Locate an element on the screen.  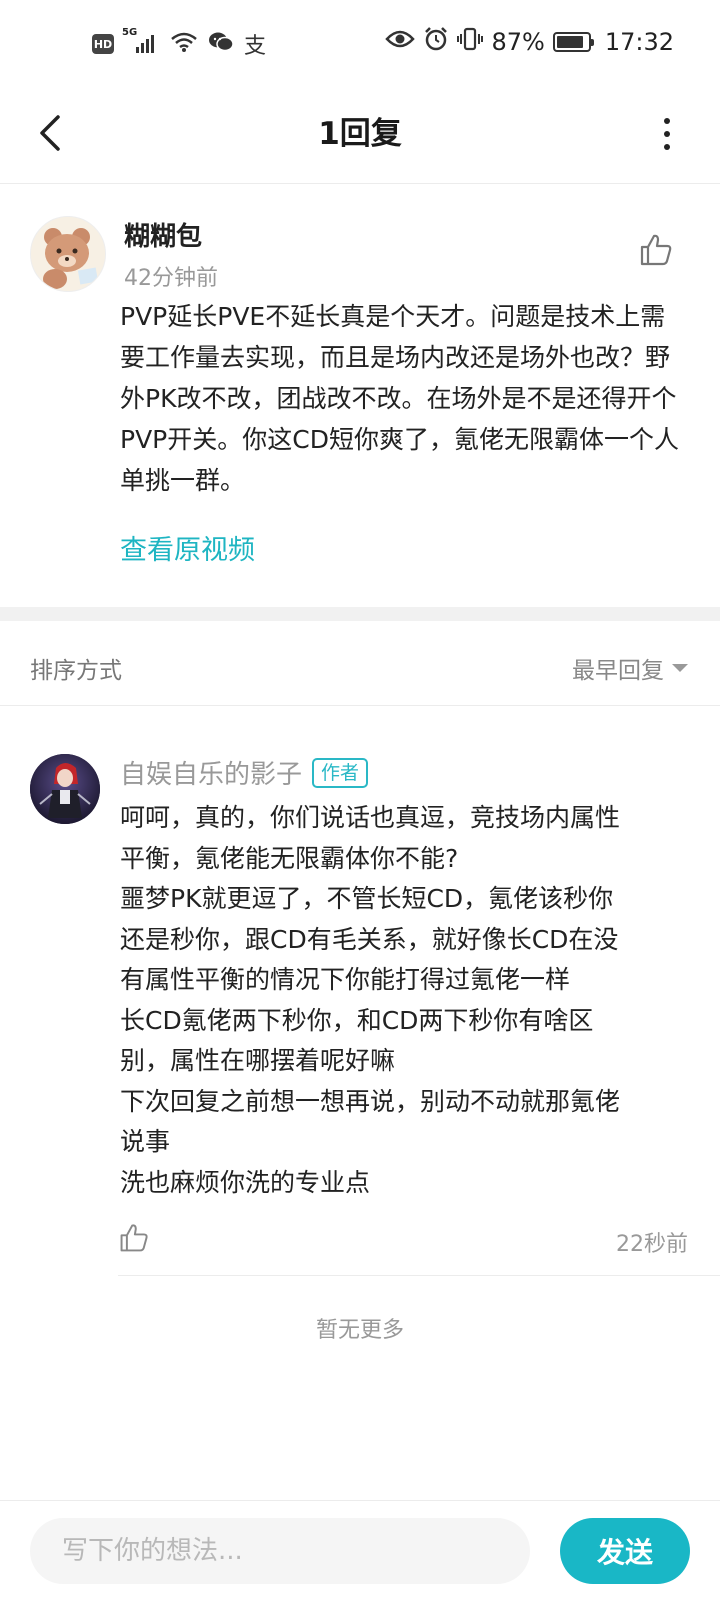
bottom-input-bar: 发送 is located at coordinates (360, 1550).